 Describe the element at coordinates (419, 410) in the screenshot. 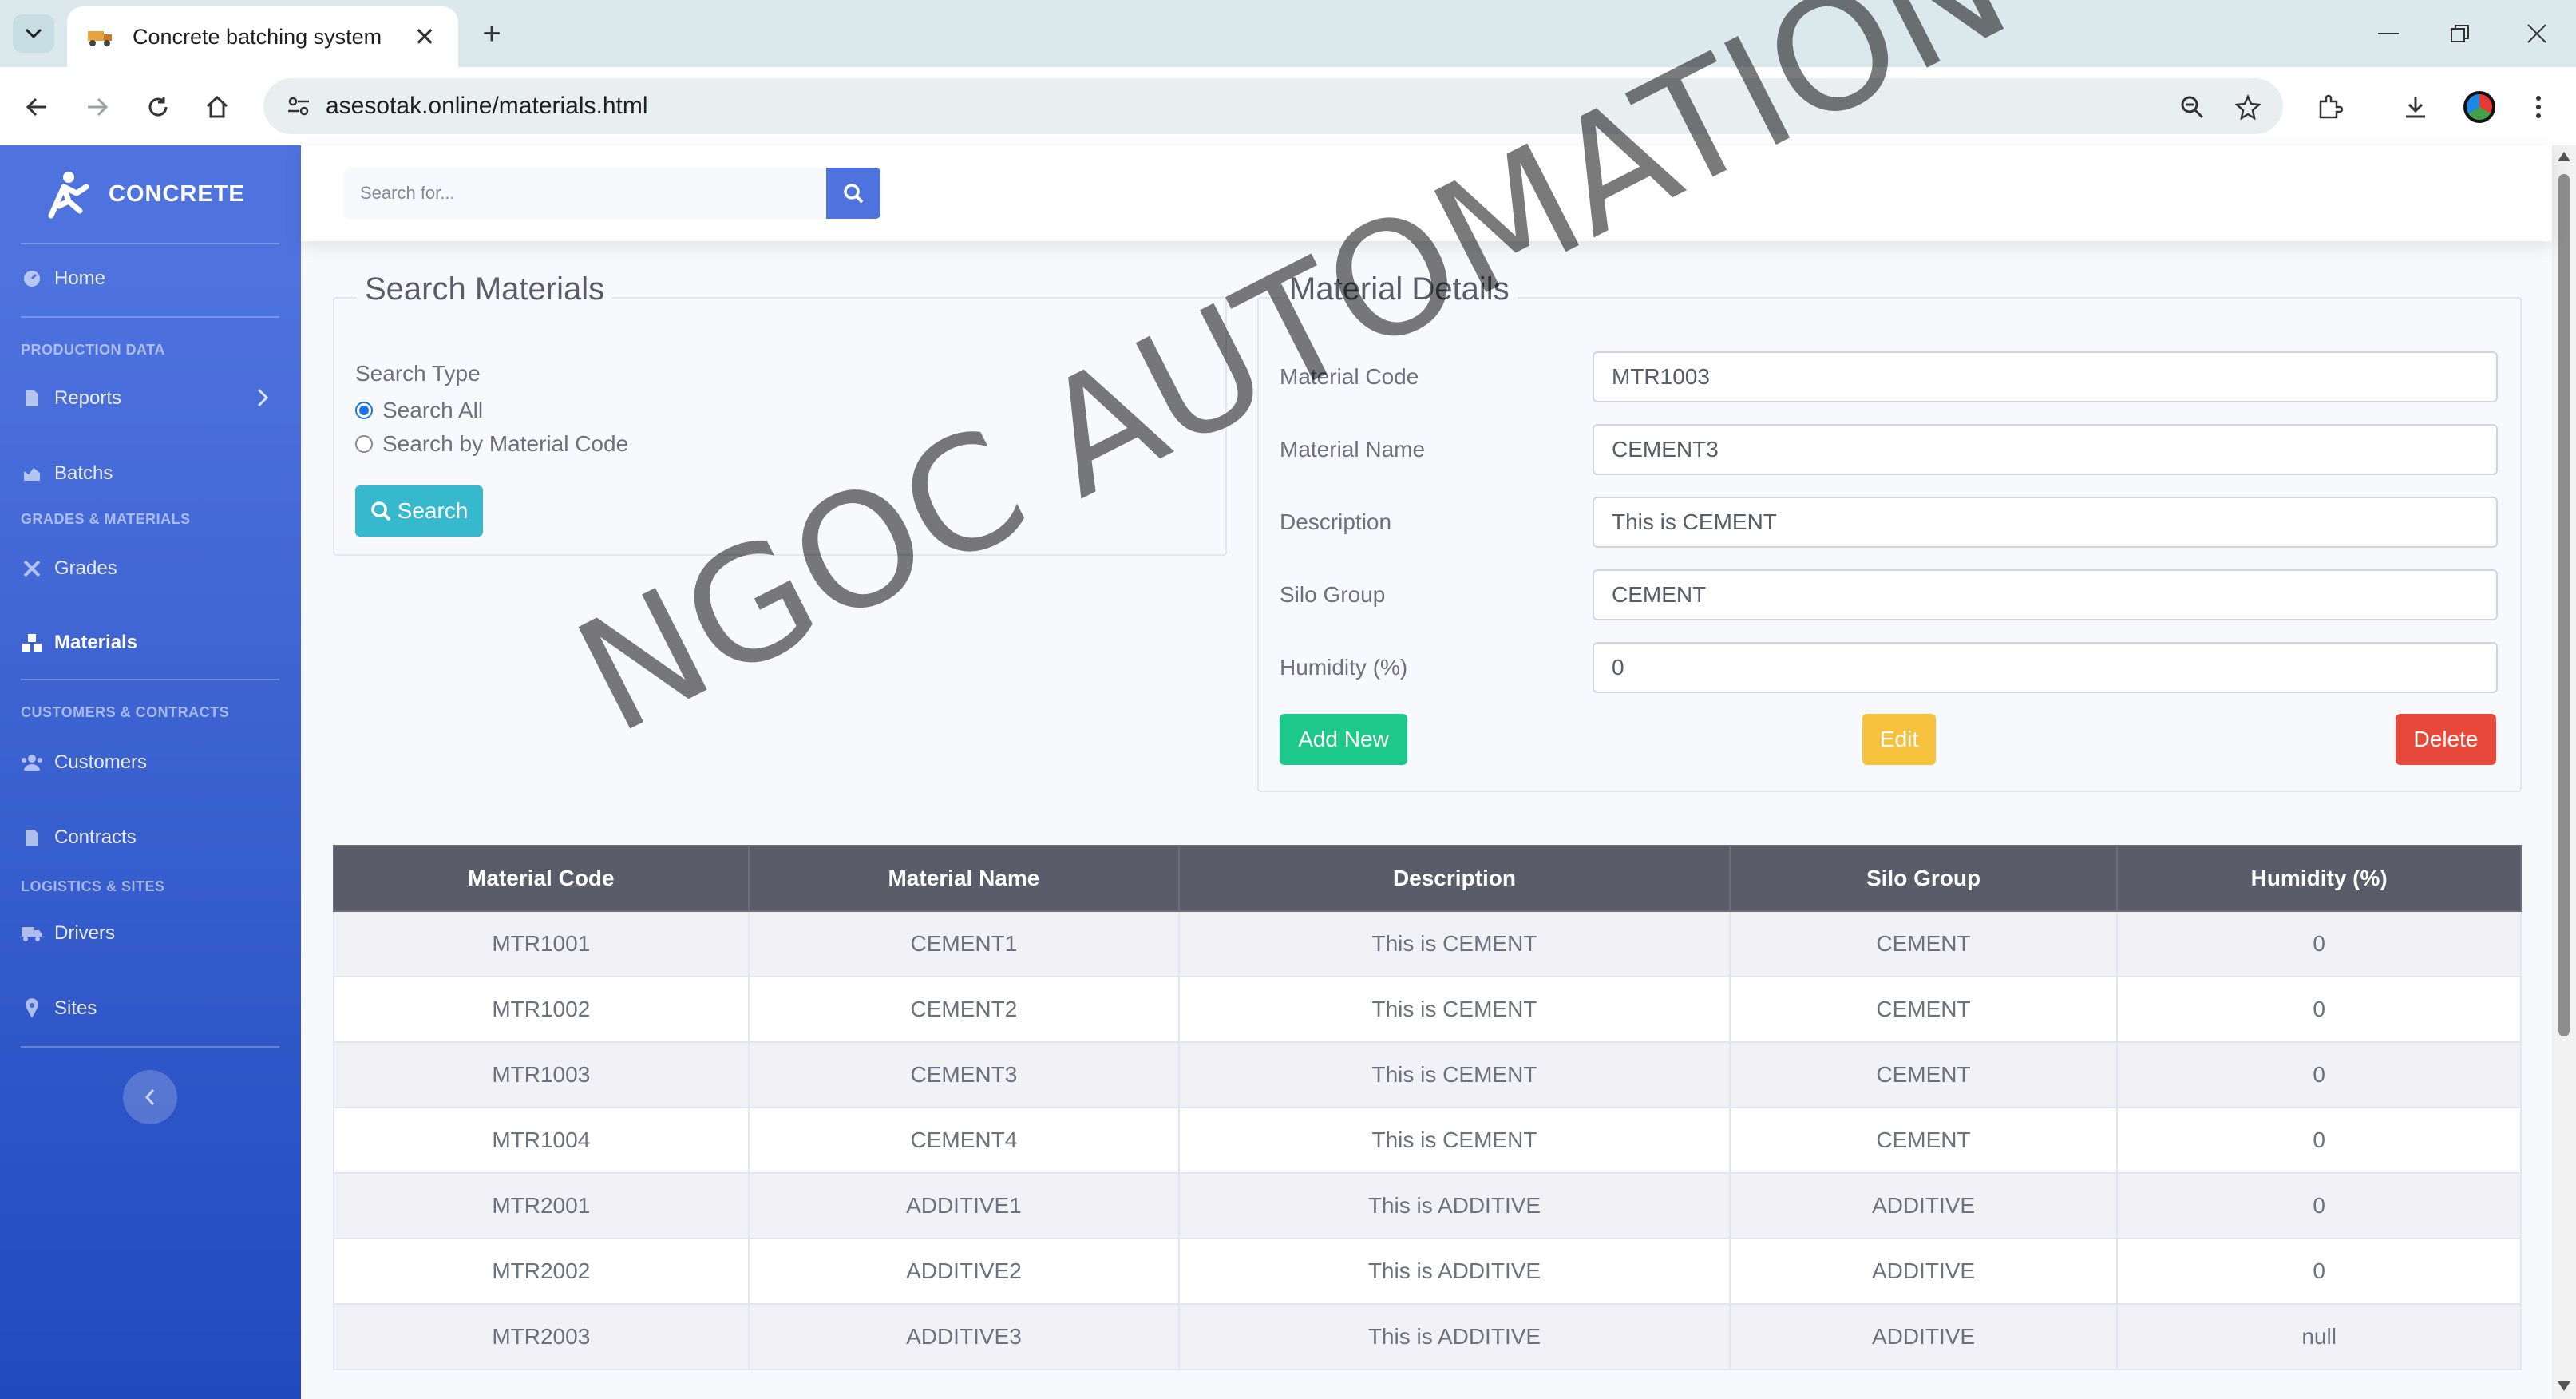

I see `radio-search-all: Search All` at that location.